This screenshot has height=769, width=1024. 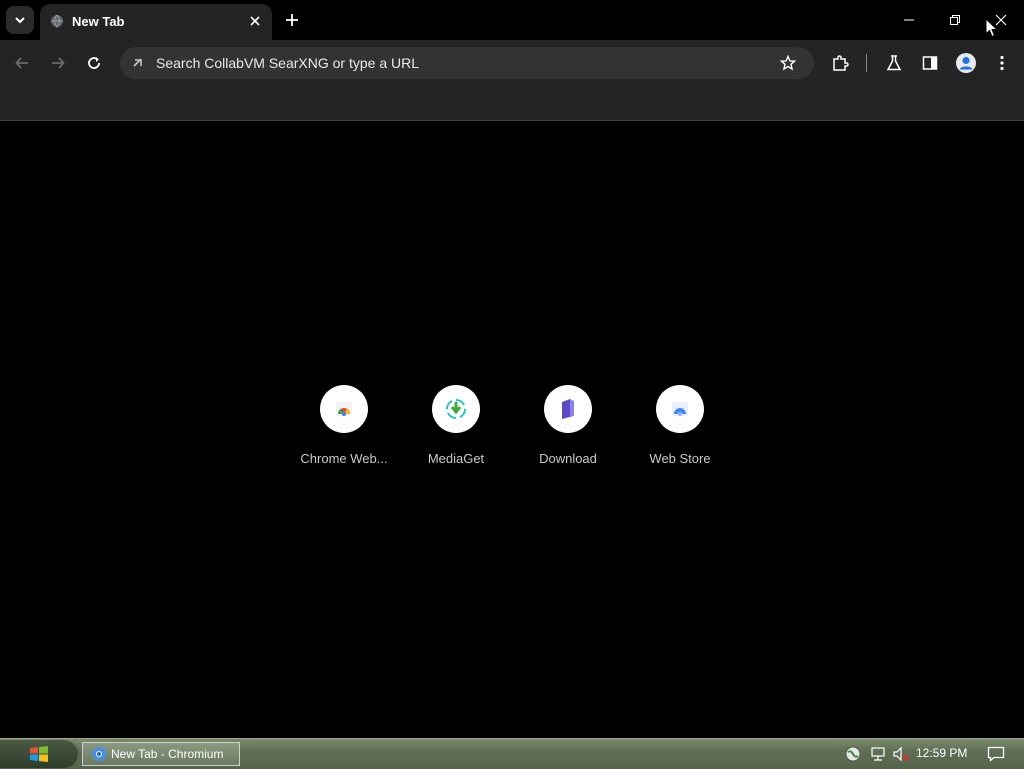 I want to click on volume-muted-icon, so click(x=901, y=754).